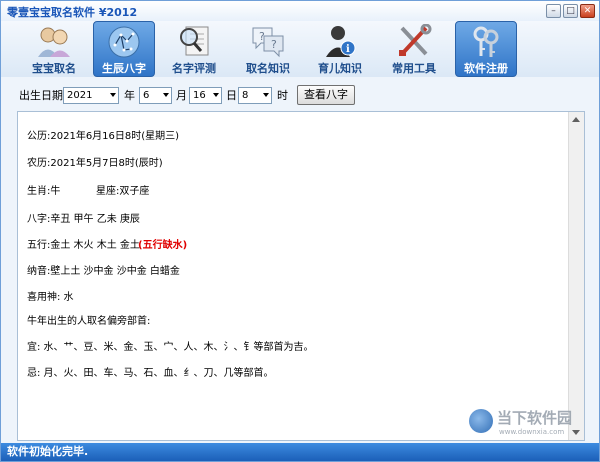 The height and width of the screenshot is (462, 600). I want to click on keys-icon, so click(486, 41).